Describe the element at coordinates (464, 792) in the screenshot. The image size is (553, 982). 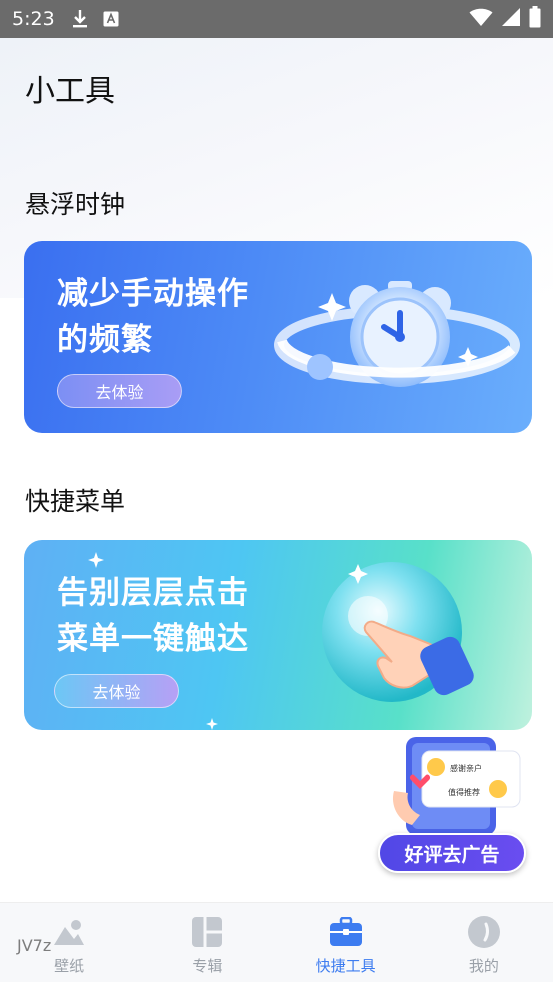
I see `phone-label-2: 值得推荐` at that location.